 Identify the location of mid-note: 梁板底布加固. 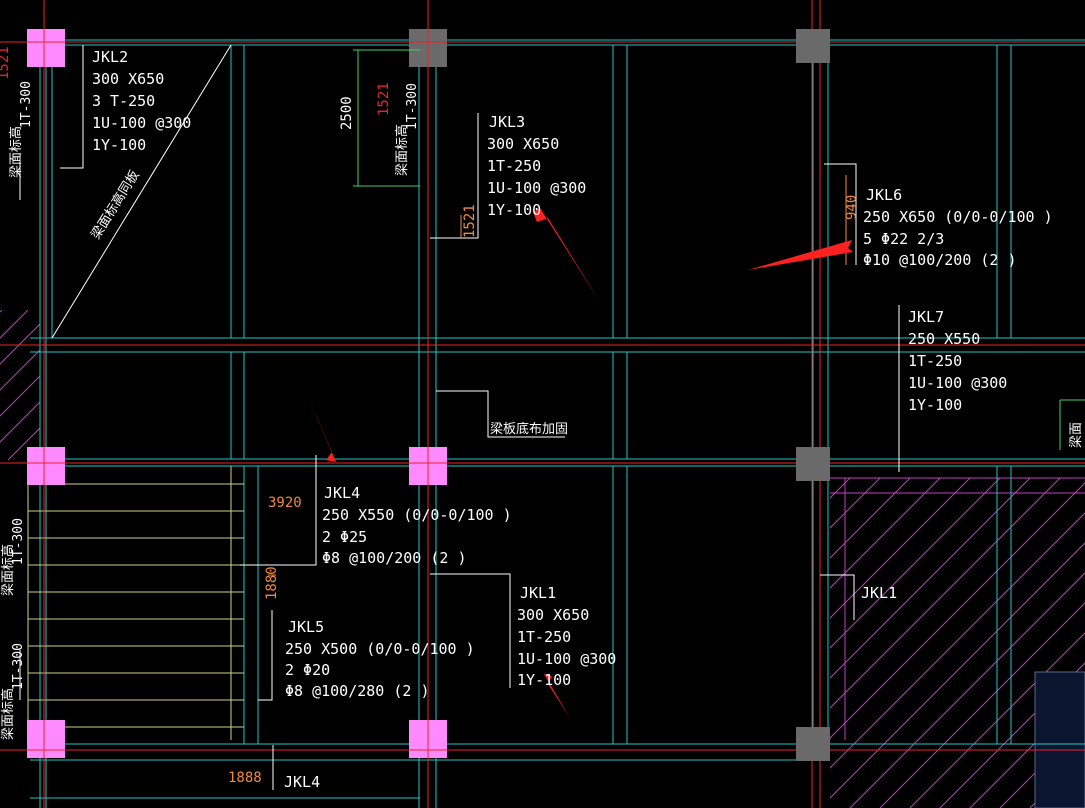
(529, 429).